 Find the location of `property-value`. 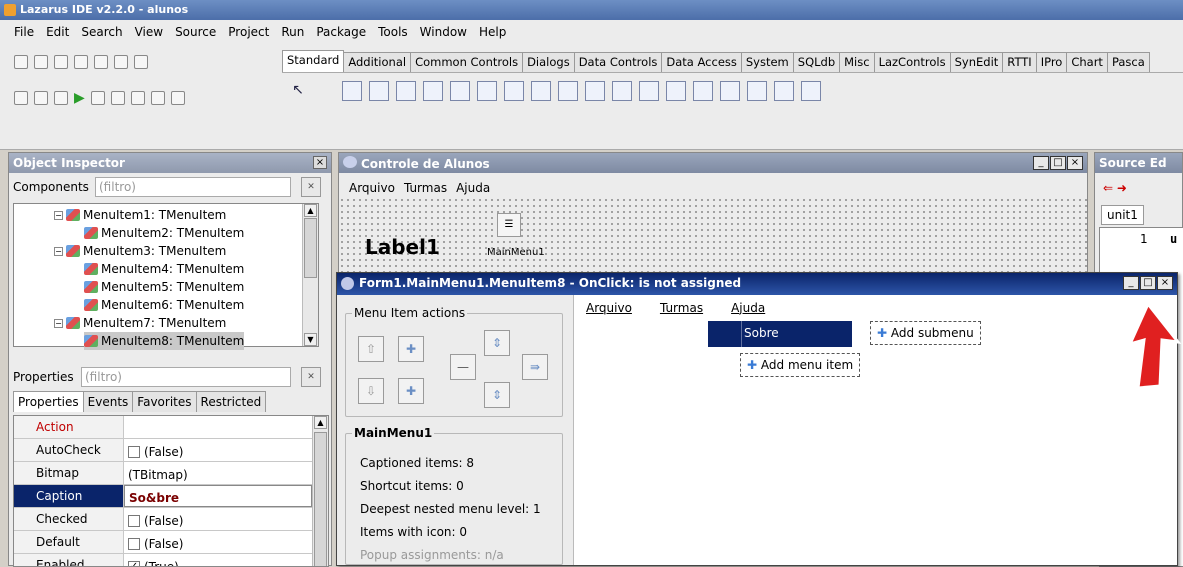

property-value is located at coordinates (218, 427).